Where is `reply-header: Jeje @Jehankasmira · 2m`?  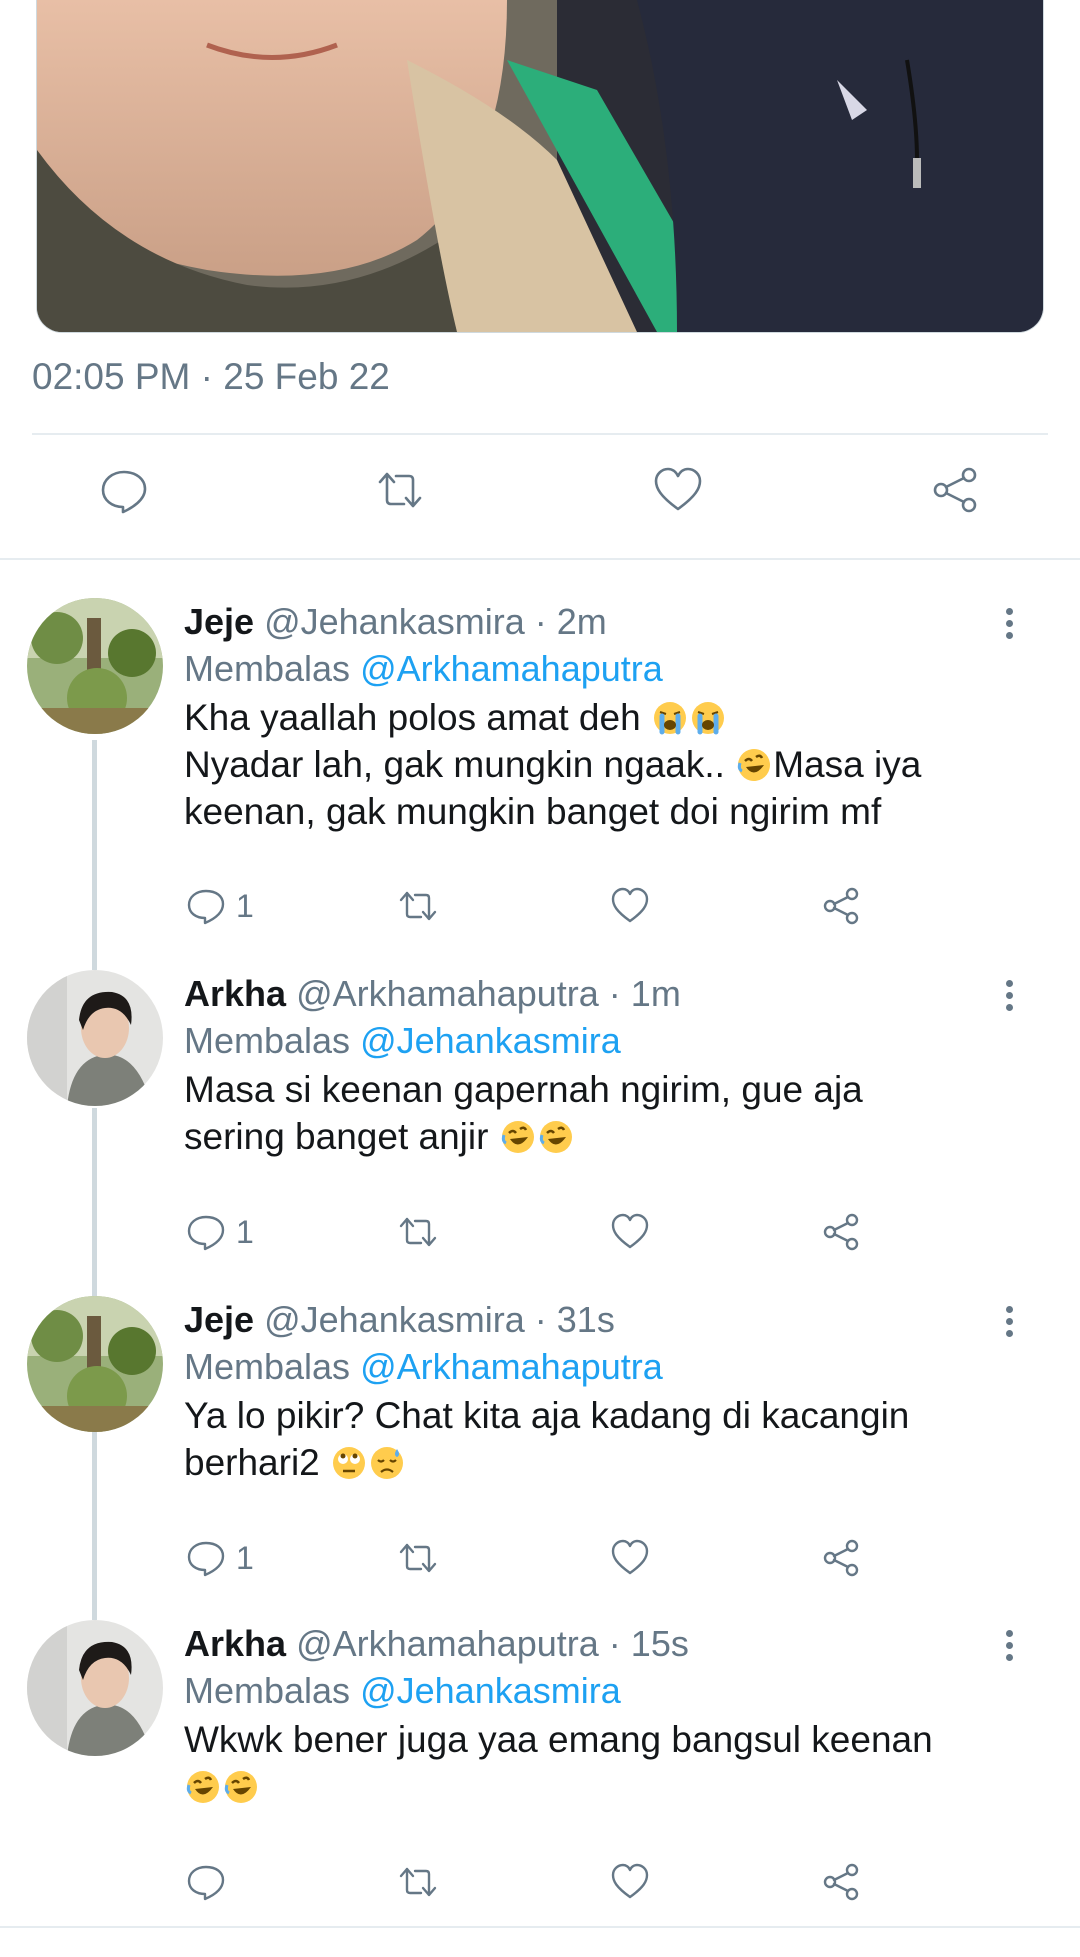 reply-header: Jeje @Jehankasmira · 2m is located at coordinates (395, 622).